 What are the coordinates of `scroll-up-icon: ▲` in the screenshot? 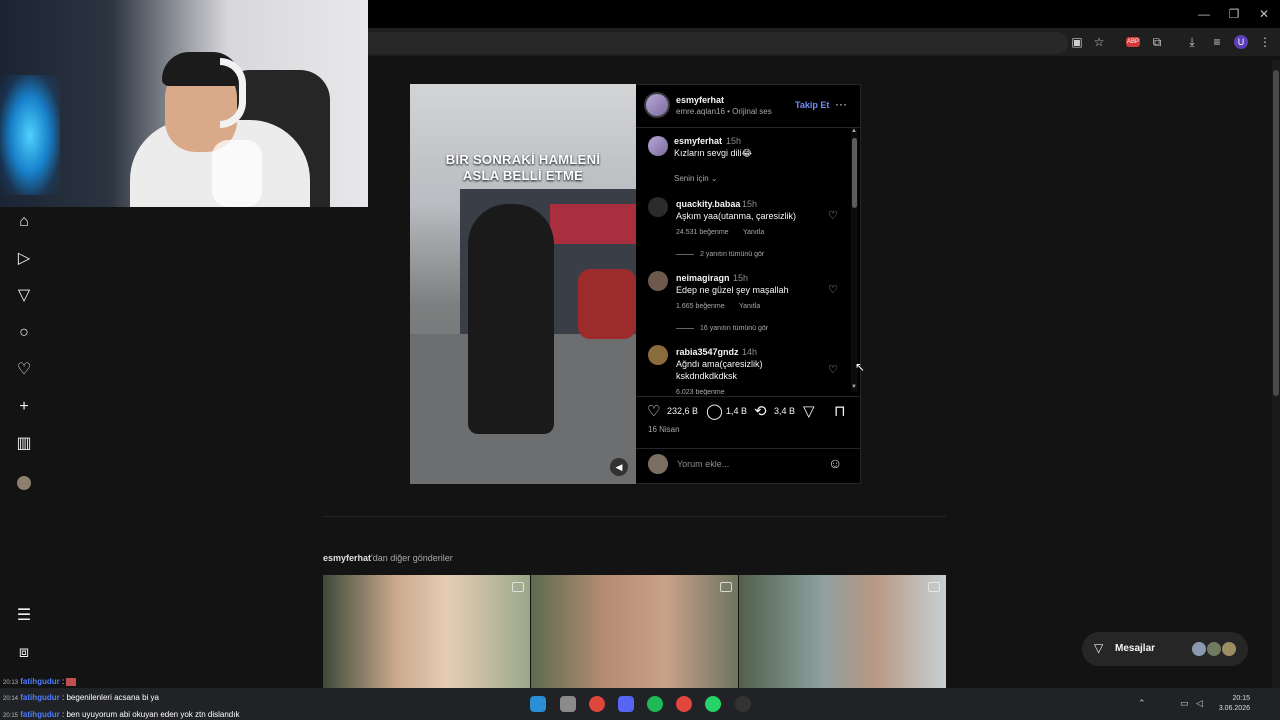 It's located at (854, 131).